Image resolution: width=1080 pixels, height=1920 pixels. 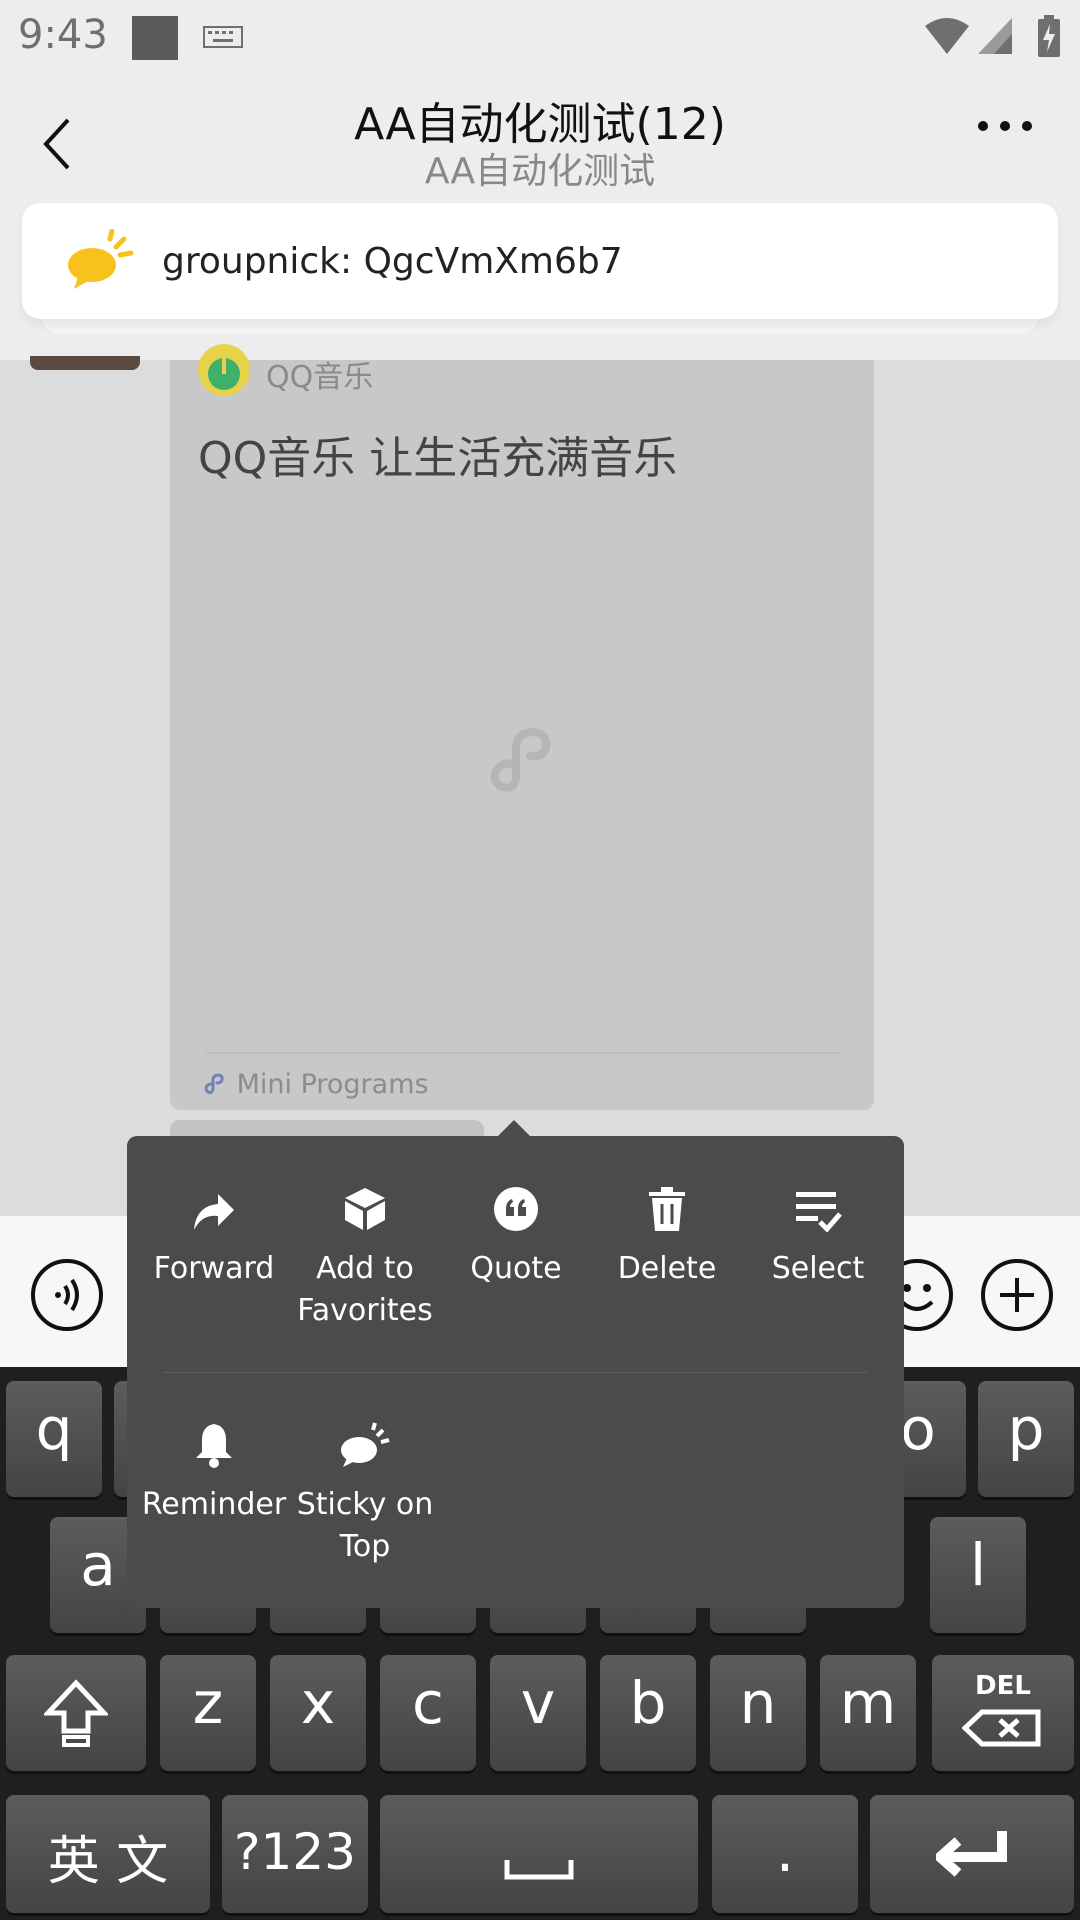 I want to click on battery-icon, so click(x=1049, y=36).